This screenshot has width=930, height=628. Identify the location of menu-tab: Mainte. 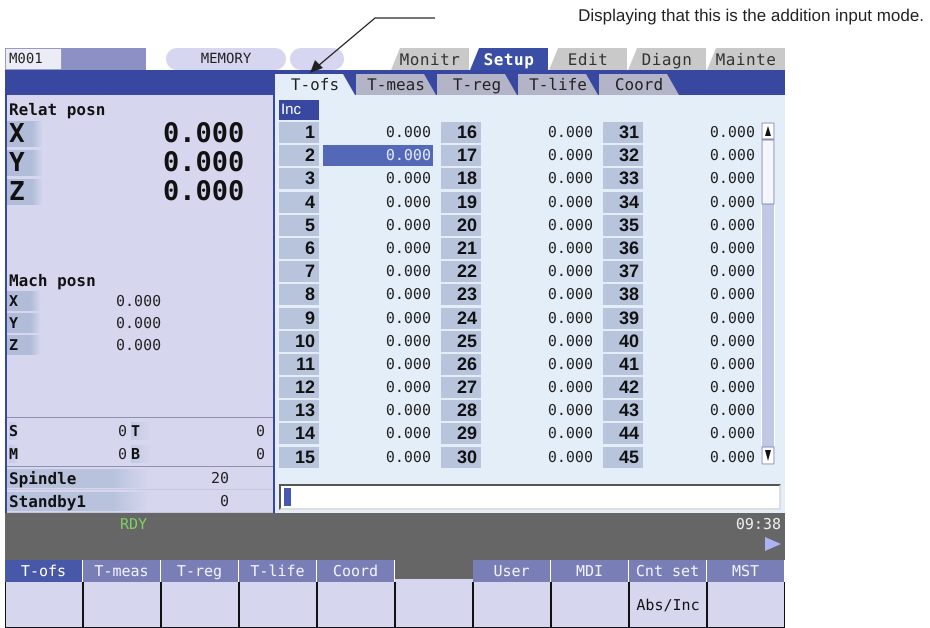
(746, 59).